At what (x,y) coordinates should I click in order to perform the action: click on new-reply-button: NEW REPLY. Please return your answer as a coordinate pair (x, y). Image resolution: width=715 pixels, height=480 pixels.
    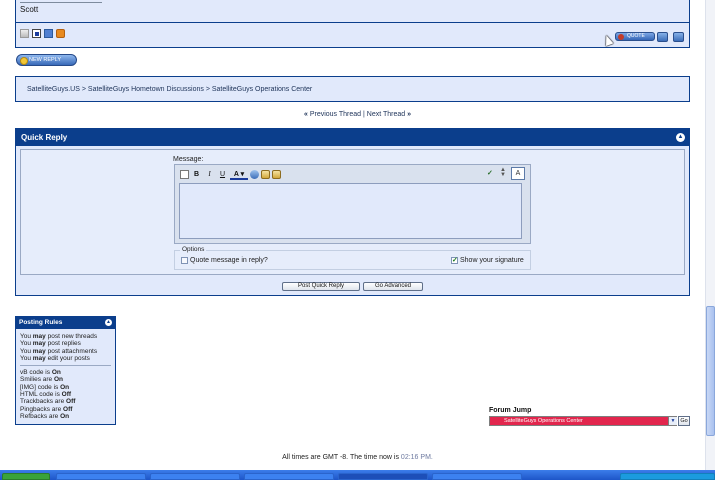
    Looking at the image, I should click on (46, 60).